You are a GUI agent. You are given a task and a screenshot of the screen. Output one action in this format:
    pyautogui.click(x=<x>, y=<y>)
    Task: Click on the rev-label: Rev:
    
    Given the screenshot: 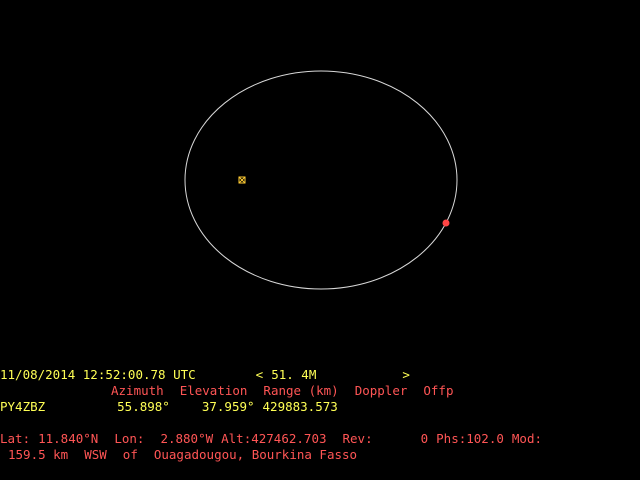 What is the action you would take?
    pyautogui.click(x=357, y=438)
    